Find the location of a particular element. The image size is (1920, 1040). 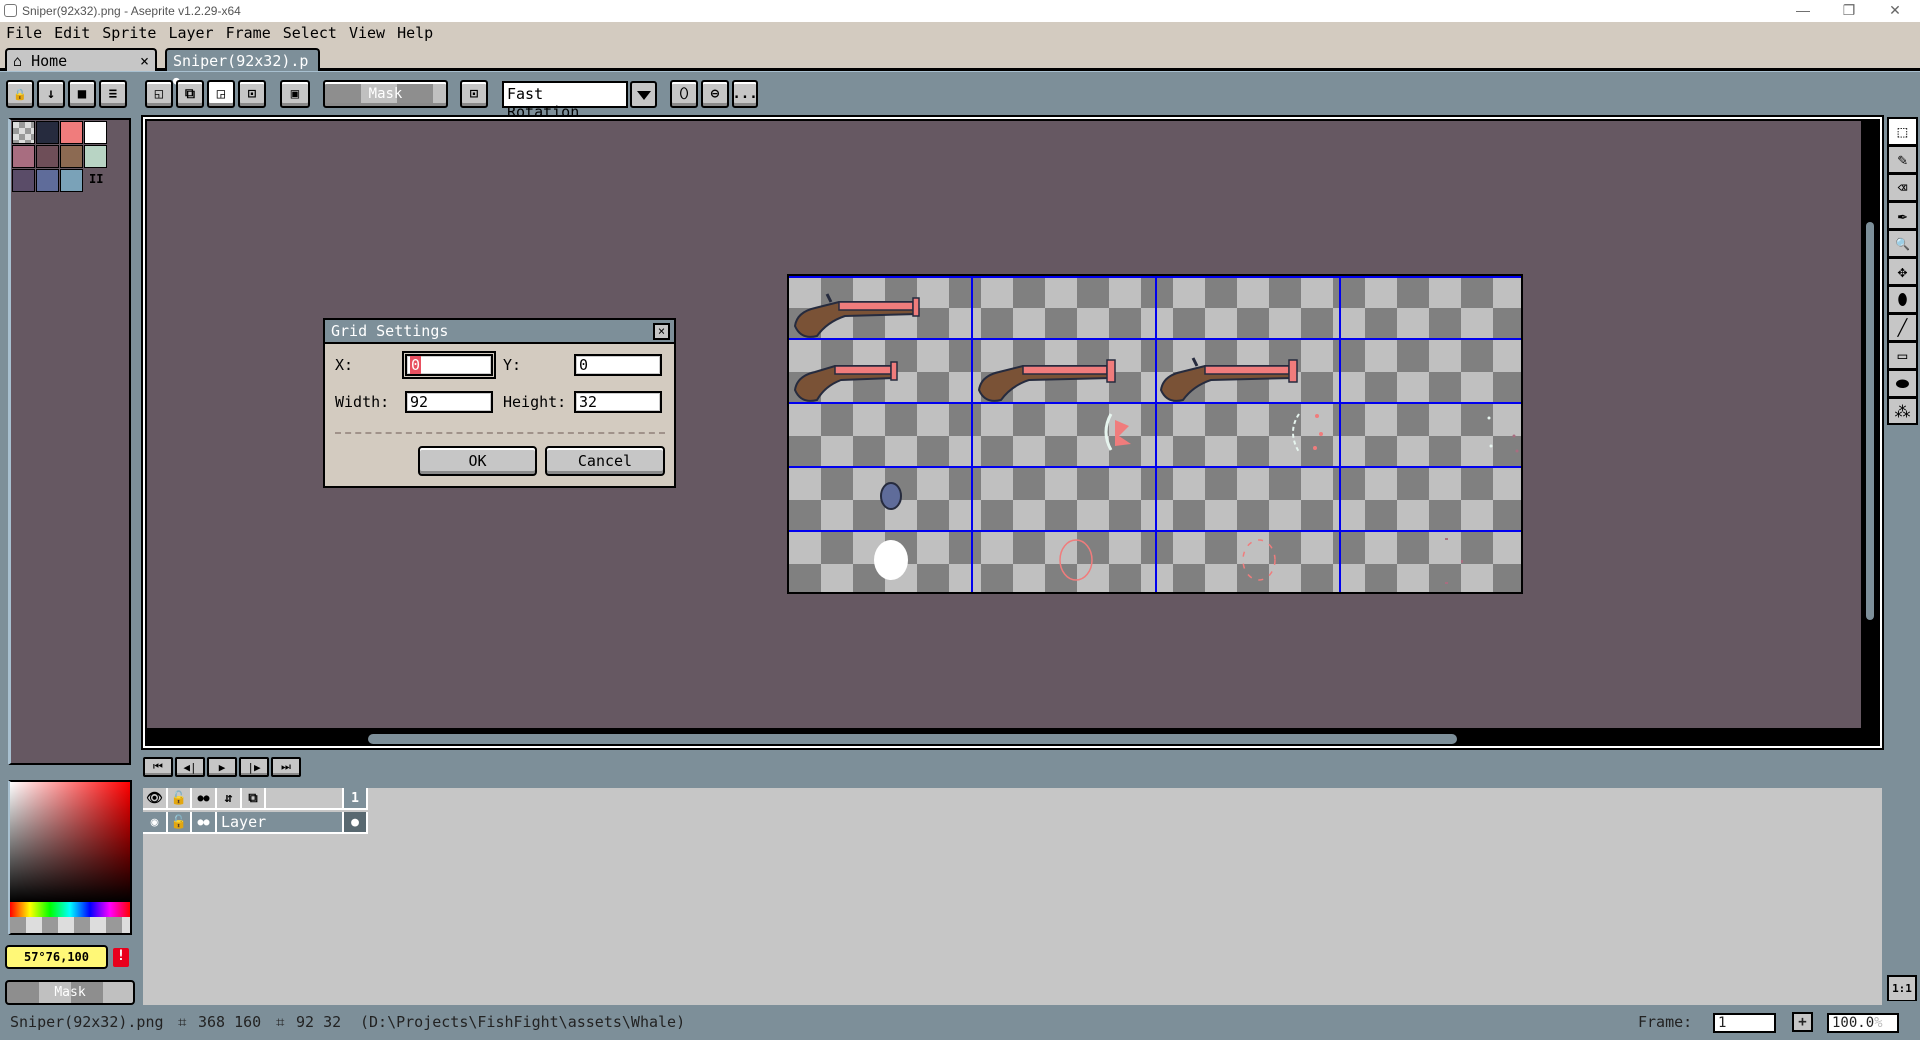

x-input: 0 is located at coordinates (449, 365).